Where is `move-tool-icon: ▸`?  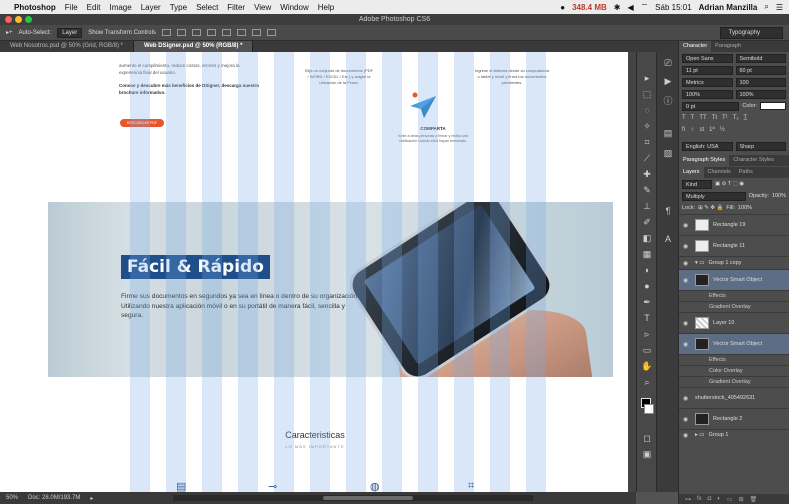 move-tool-icon: ▸ is located at coordinates (647, 78).